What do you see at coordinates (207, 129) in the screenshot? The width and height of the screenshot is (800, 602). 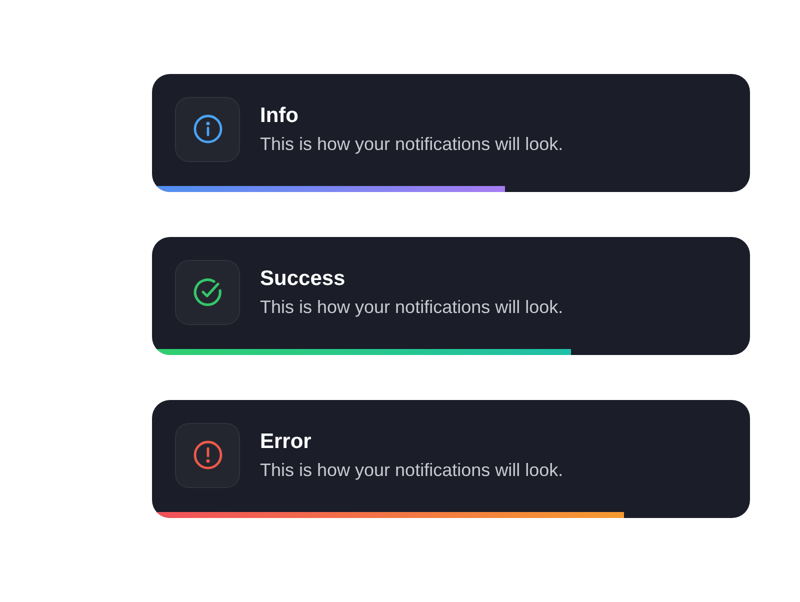 I see `info-icon` at bounding box center [207, 129].